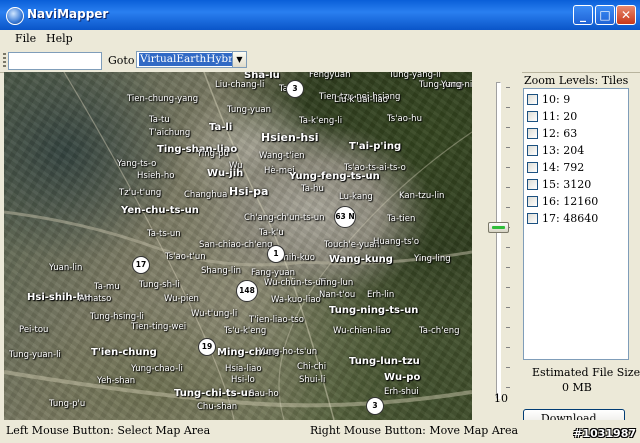 The image size is (640, 443). What do you see at coordinates (124, 352) in the screenshot?
I see `map-place-label: T'ien-chung` at bounding box center [124, 352].